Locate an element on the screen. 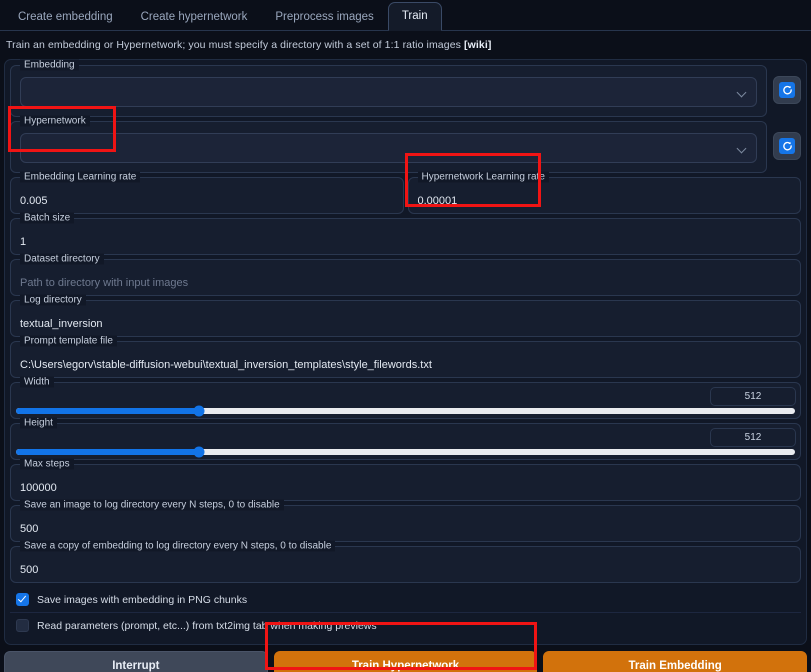 Image resolution: width=811 pixels, height=672 pixels. save-png-chunks-label: Save images with embedding in PNG chunks is located at coordinates (142, 599).